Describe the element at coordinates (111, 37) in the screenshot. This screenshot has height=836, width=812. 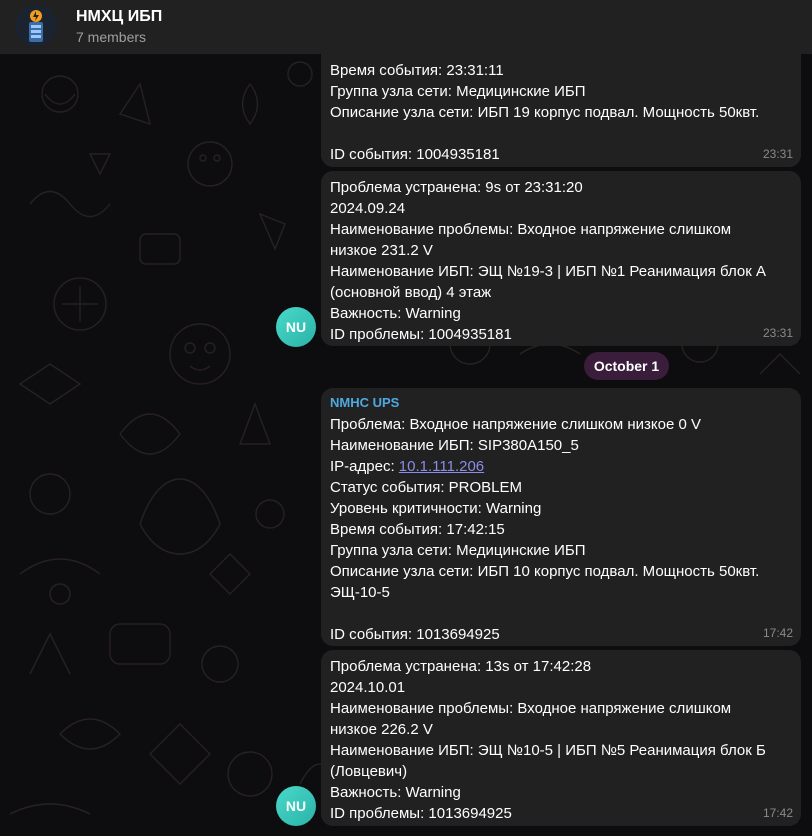
I see `member-count: 7 members` at that location.